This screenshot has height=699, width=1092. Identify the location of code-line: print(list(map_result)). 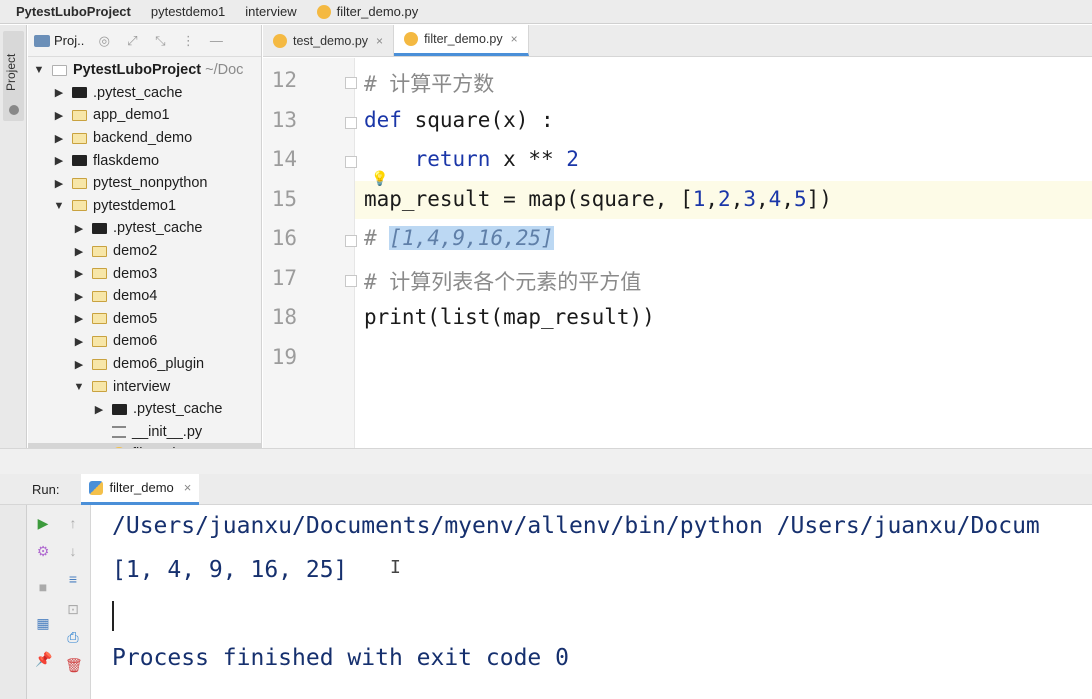
(509, 317).